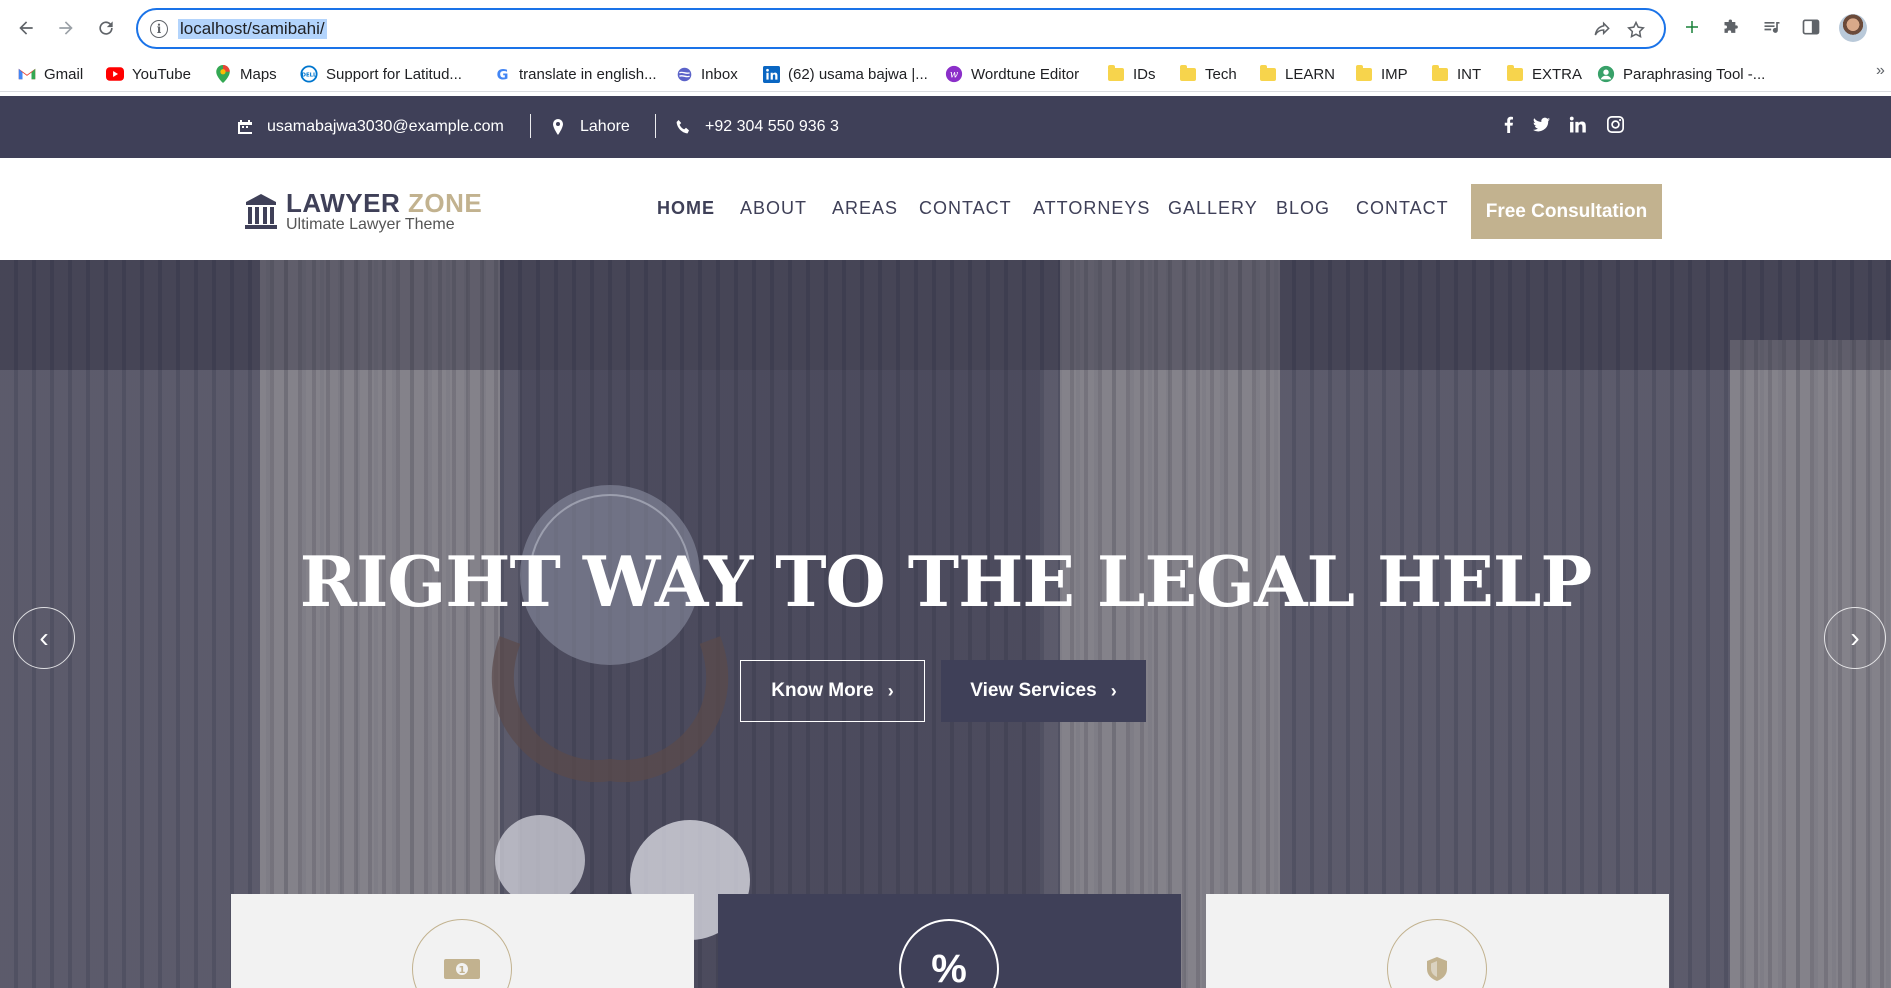 Image resolution: width=1891 pixels, height=988 pixels. Describe the element at coordinates (1303, 208) in the screenshot. I see `nav-blog: BLOG` at that location.